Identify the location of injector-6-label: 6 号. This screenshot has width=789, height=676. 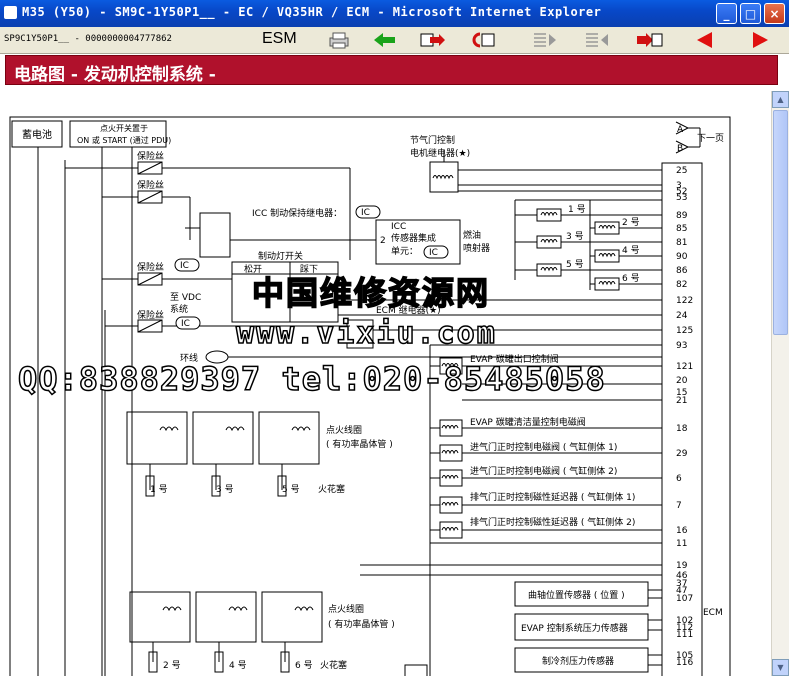
(631, 278).